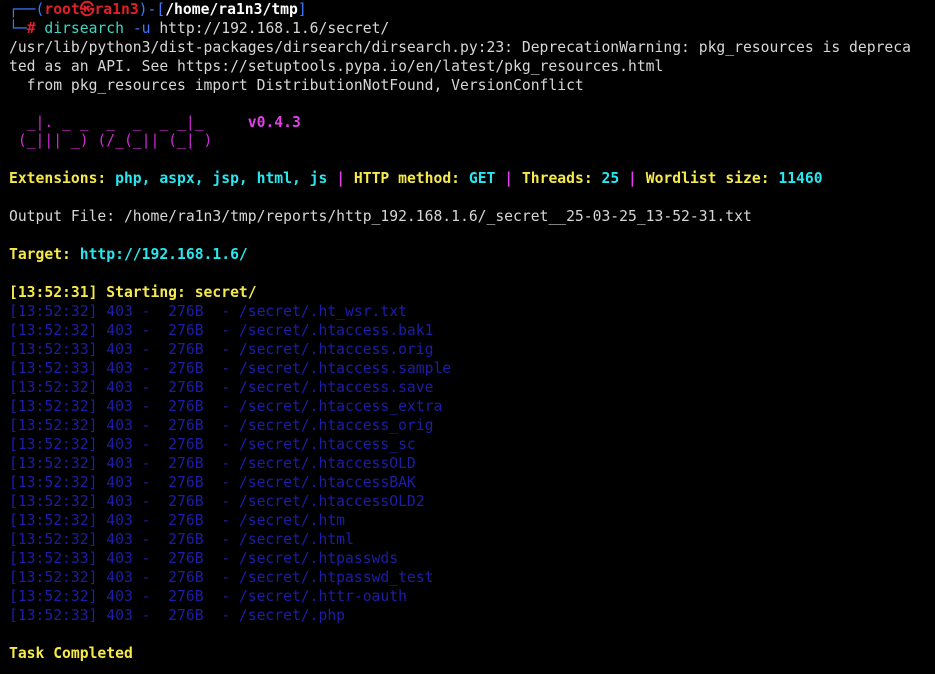 This screenshot has width=935, height=674. Describe the element at coordinates (177, 520) in the screenshot. I see `result-row: [13:52:32] 403 - 276B - /secret/.htm` at that location.